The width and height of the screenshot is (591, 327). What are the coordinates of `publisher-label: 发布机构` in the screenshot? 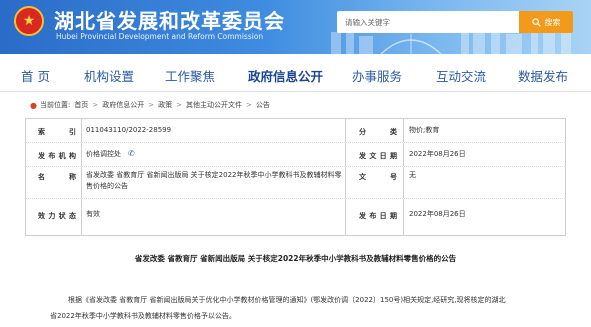 It's located at (57, 156).